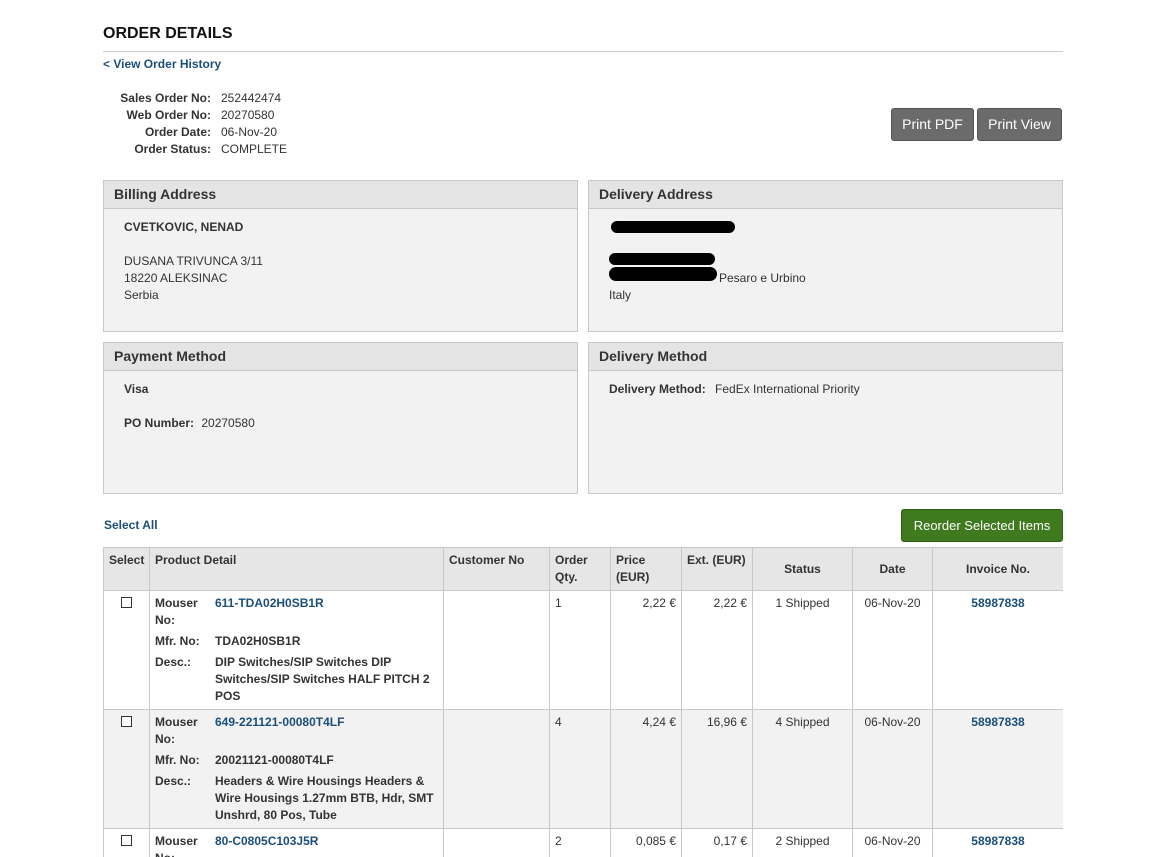 This screenshot has height=857, width=1164. I want to click on delivery-method-label: Delivery Method:, so click(657, 389).